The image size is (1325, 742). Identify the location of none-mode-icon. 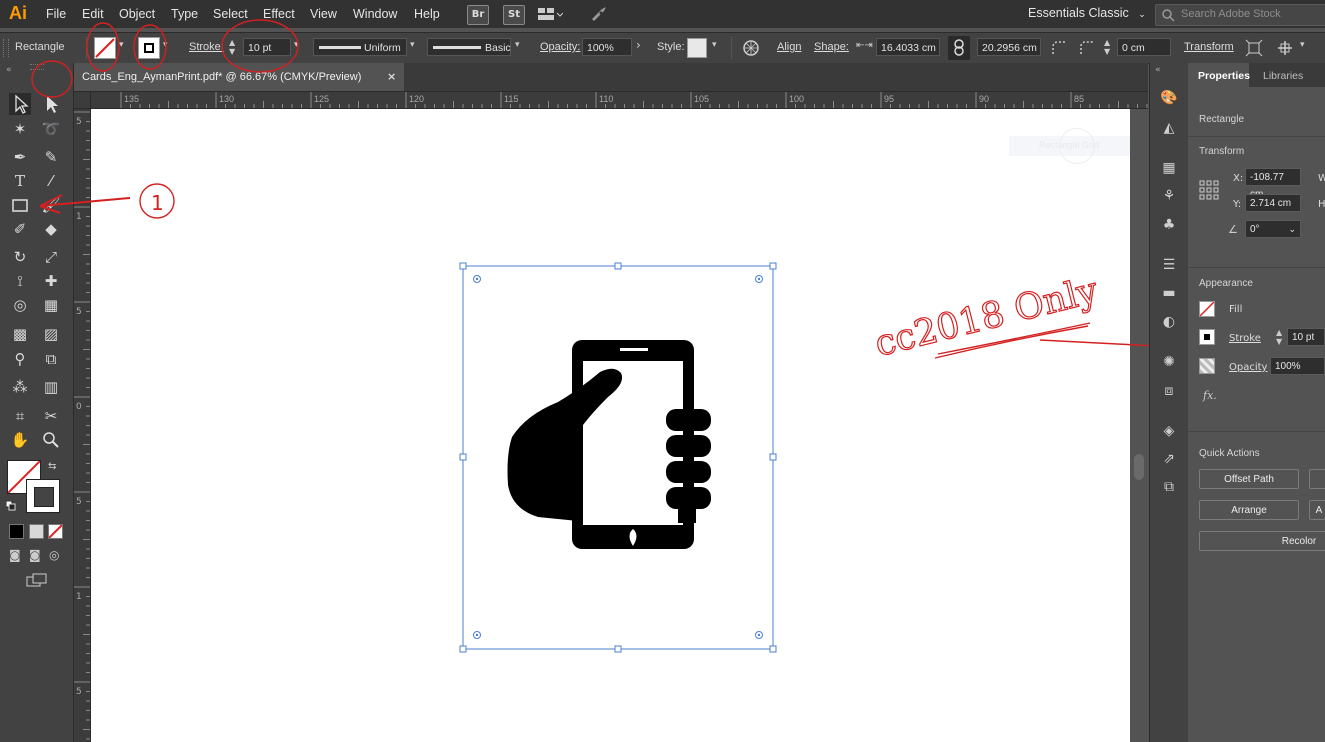
(55, 531).